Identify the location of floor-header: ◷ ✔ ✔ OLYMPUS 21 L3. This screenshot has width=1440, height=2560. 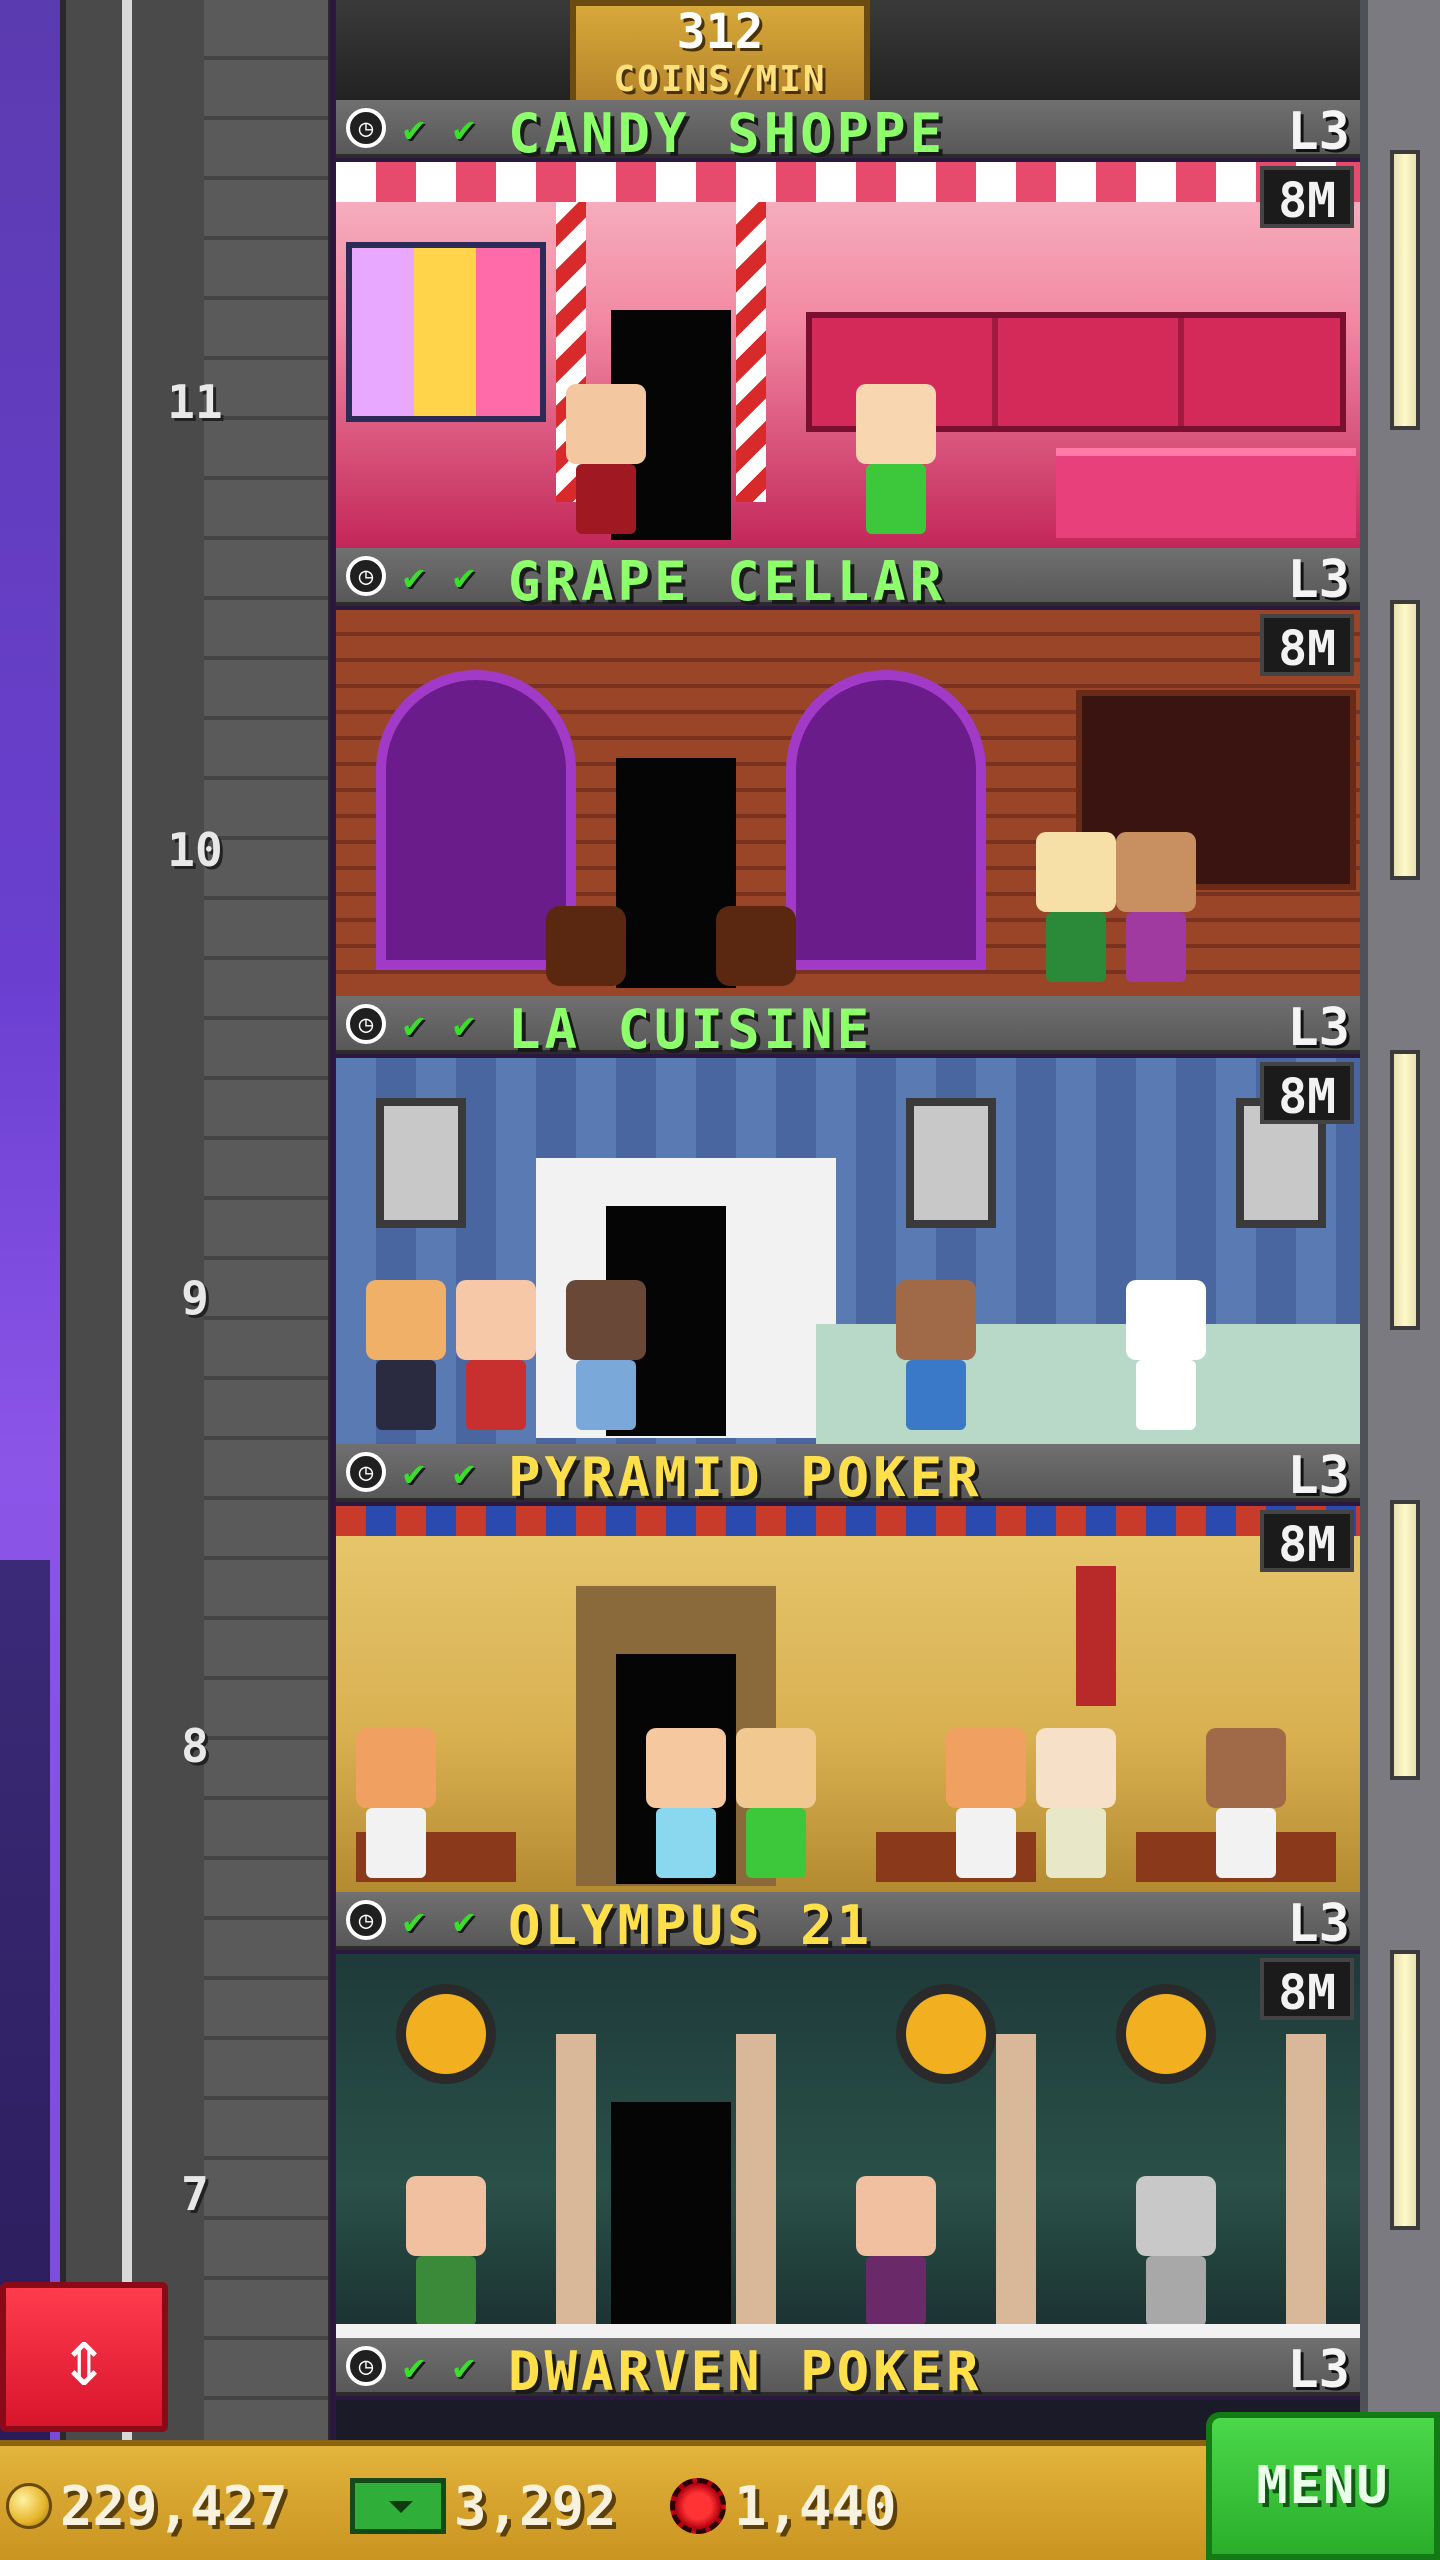
(848, 1924).